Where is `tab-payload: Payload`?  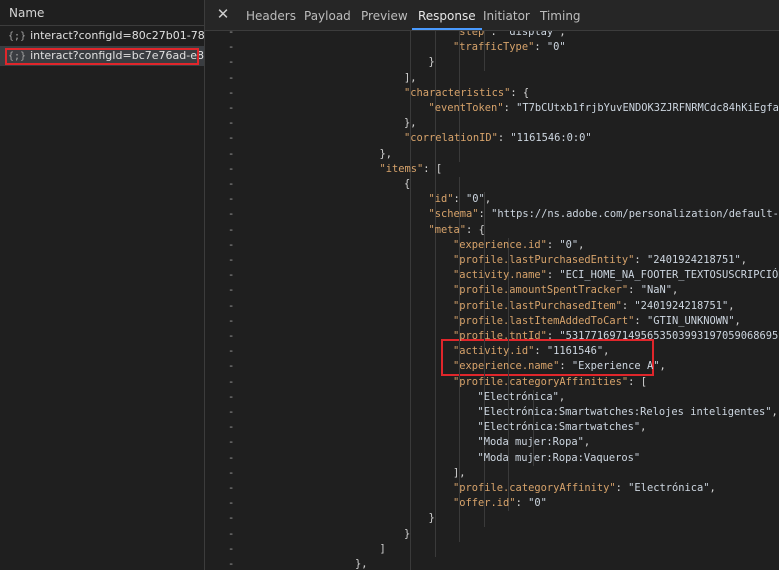
tab-payload: Payload is located at coordinates (327, 15).